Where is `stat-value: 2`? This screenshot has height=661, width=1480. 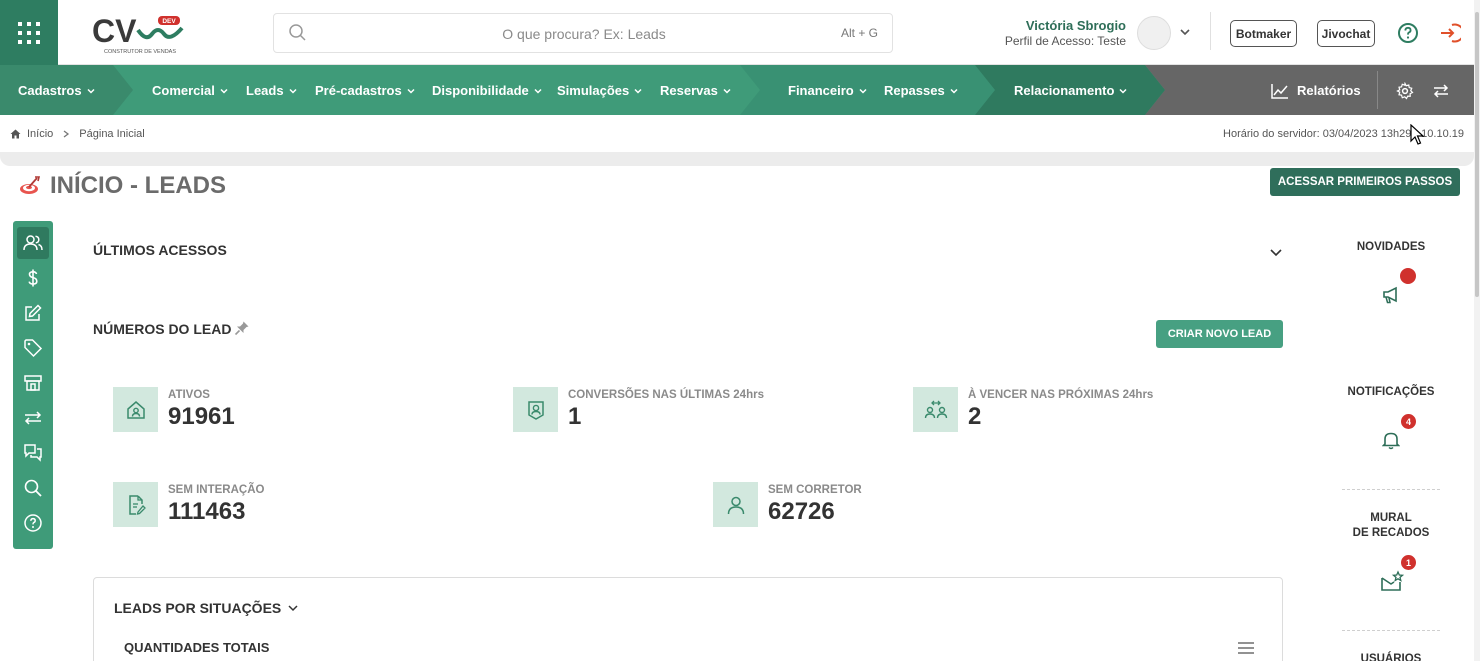 stat-value: 2 is located at coordinates (975, 416).